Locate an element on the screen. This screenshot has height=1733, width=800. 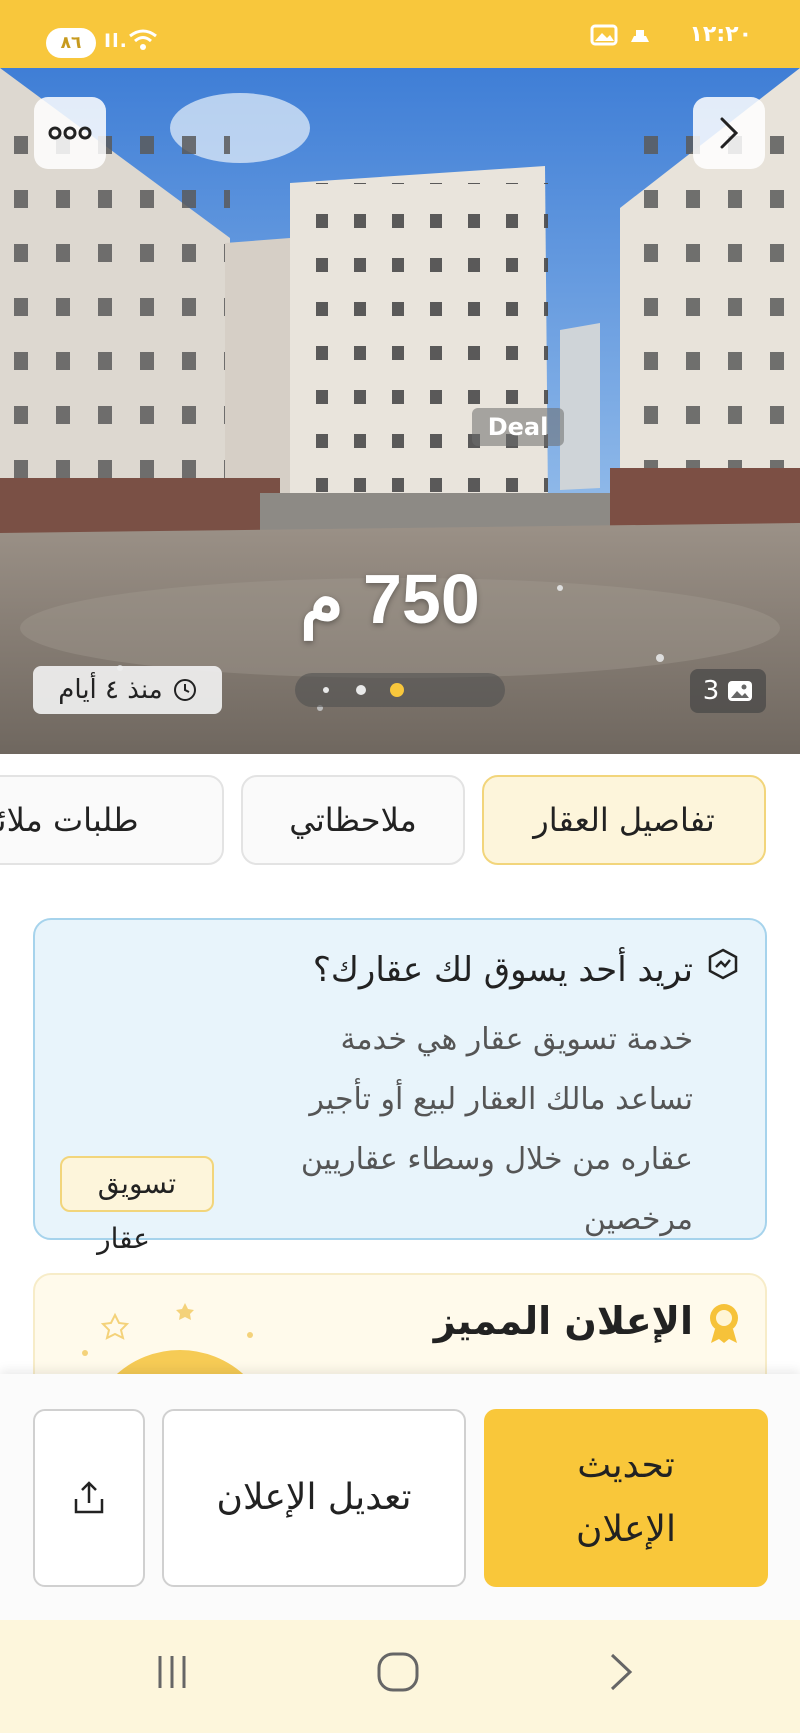
carousel-dot-active is located at coordinates (397, 690).